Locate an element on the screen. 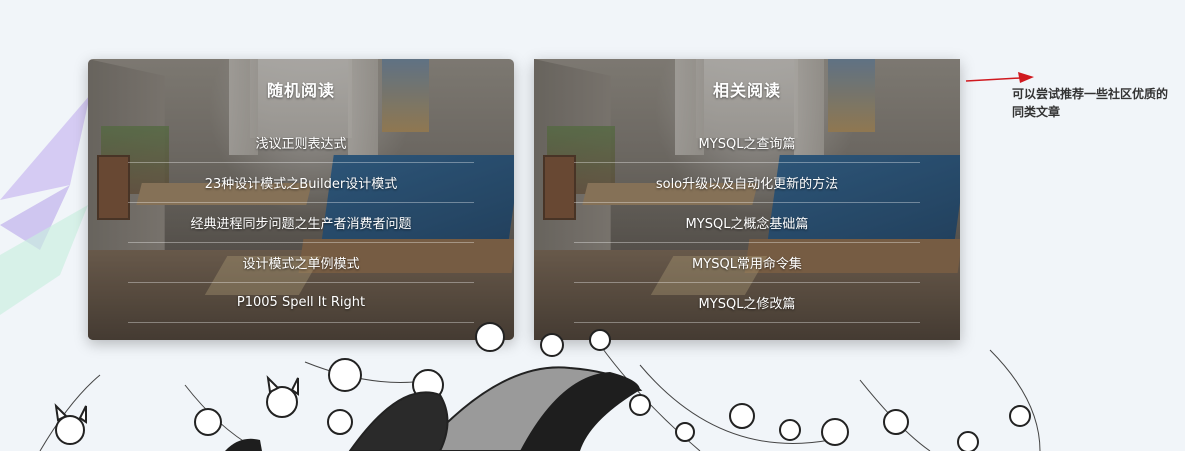 The image size is (1185, 451). related-reading-link-3: MYSQL之概念基础篇 is located at coordinates (747, 223).